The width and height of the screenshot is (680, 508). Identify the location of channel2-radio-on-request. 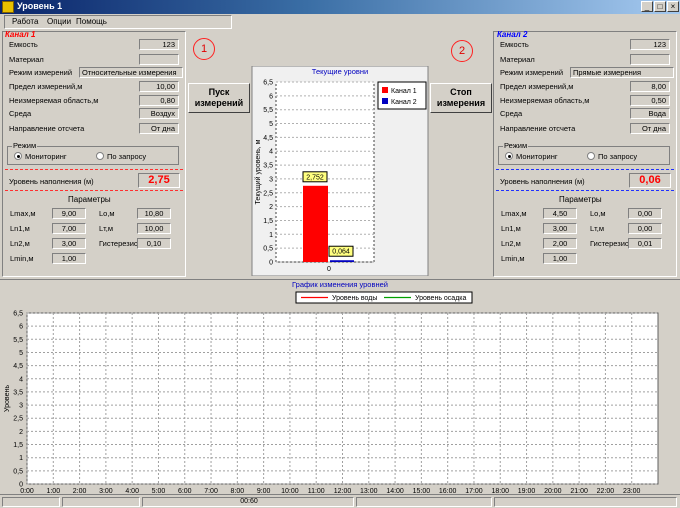
(591, 156).